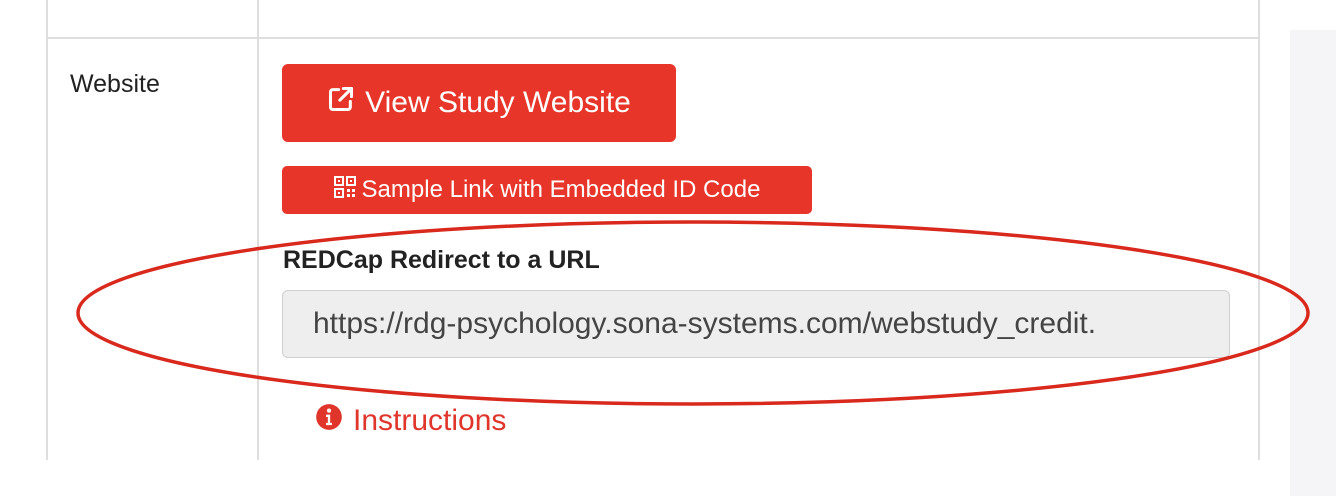 Image resolution: width=1336 pixels, height=496 pixels. I want to click on sample-link-label: Sample Link with Embedded ID Code, so click(561, 189).